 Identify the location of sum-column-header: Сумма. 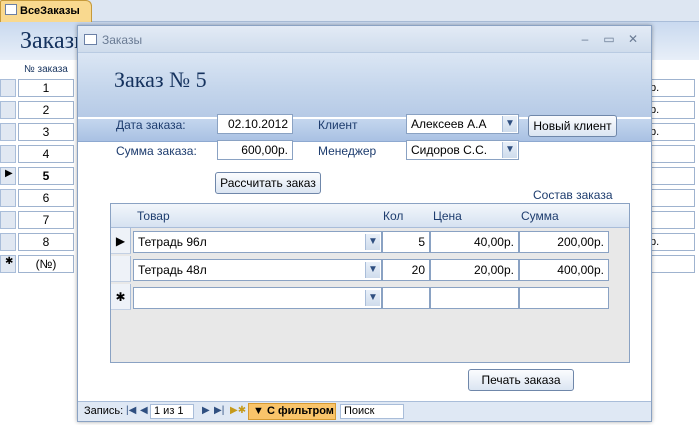
(540, 216).